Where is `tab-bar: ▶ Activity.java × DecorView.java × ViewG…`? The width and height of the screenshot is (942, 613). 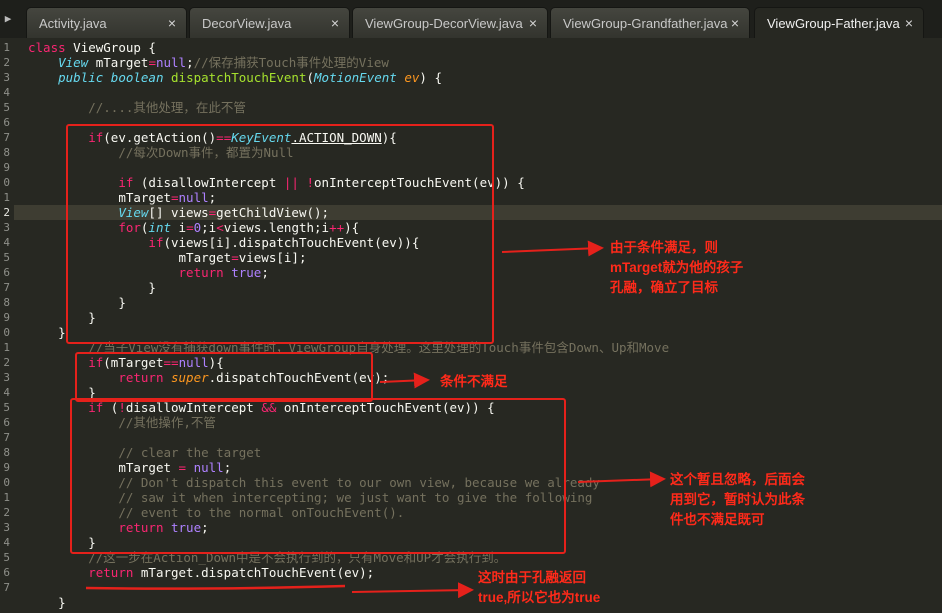 tab-bar: ▶ Activity.java × DecorView.java × ViewG… is located at coordinates (471, 19).